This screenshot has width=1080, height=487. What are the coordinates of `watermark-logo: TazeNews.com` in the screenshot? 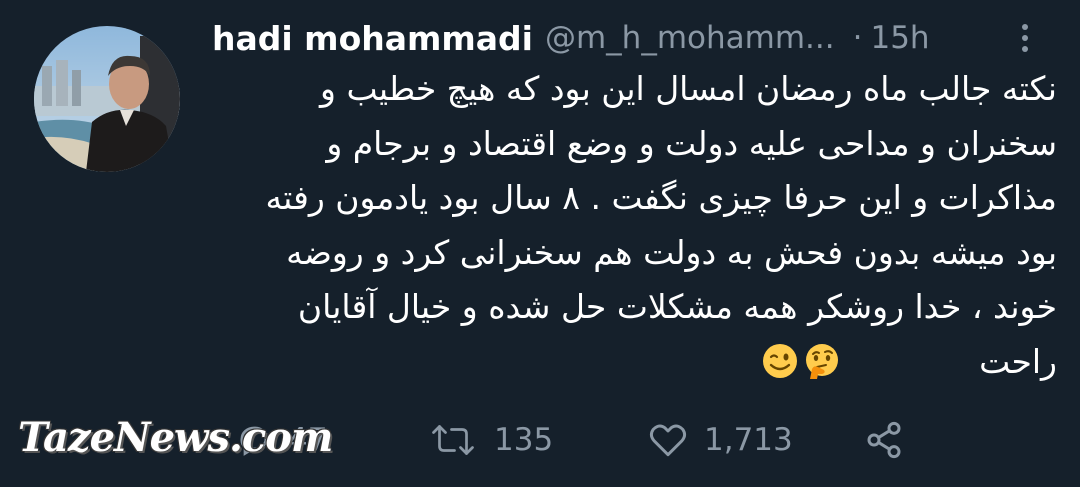 It's located at (175, 437).